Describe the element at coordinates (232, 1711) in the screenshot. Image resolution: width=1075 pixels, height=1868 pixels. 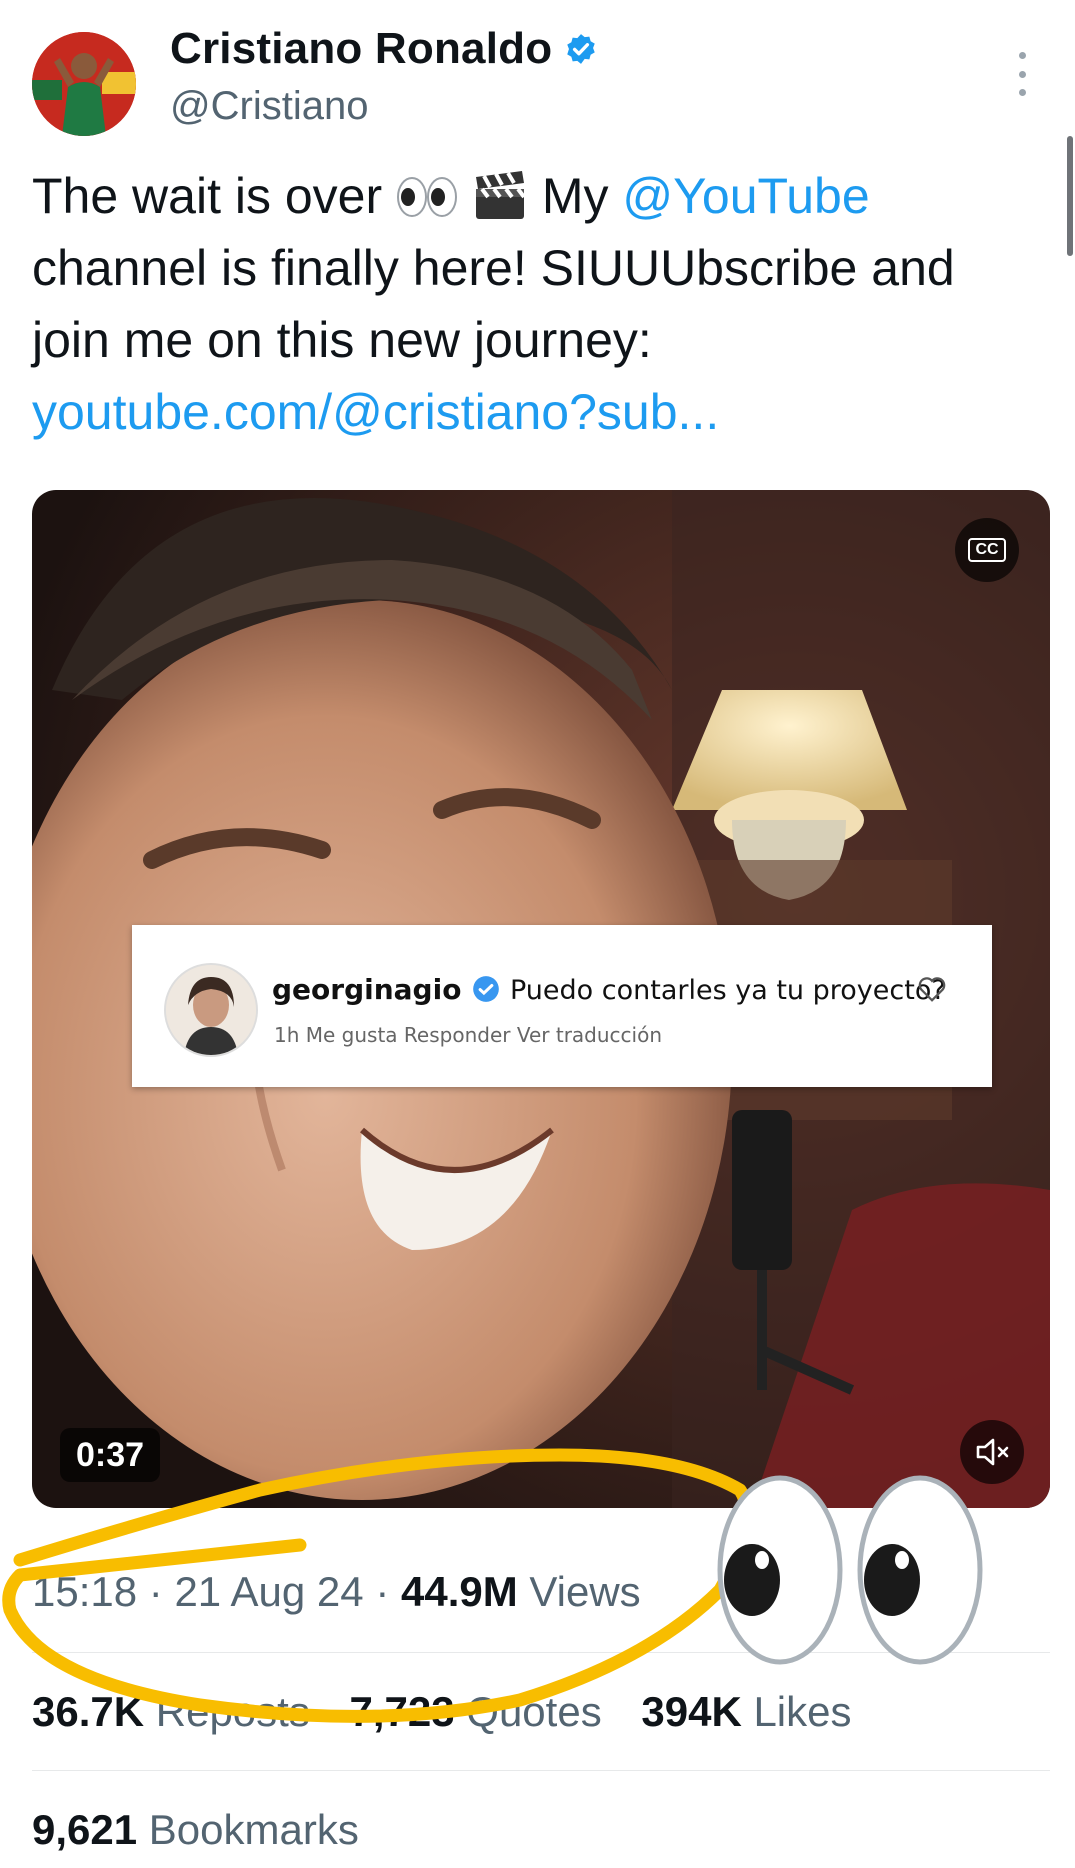
I see `reposts-label: Reposts` at that location.